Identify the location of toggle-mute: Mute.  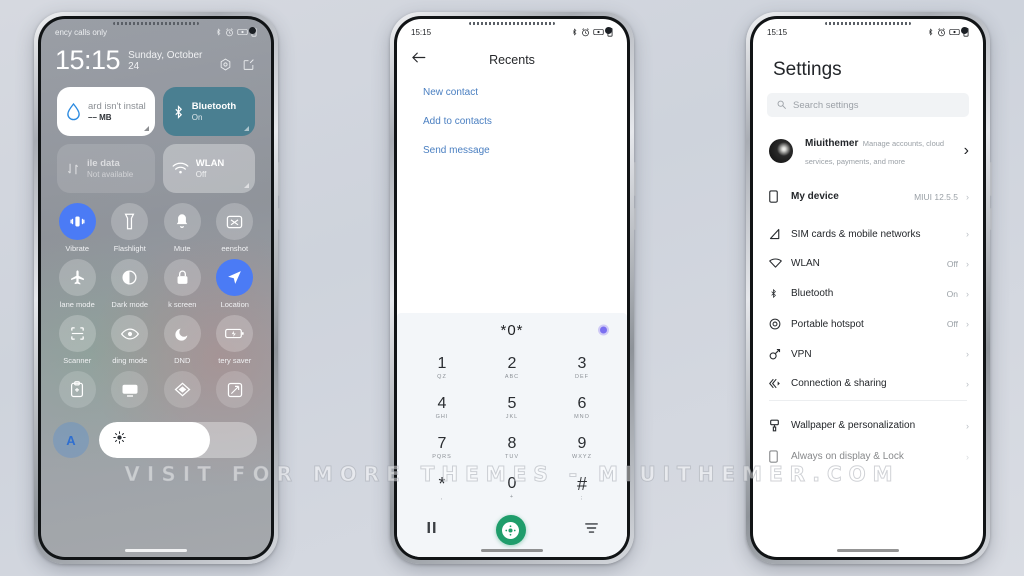
(182, 228).